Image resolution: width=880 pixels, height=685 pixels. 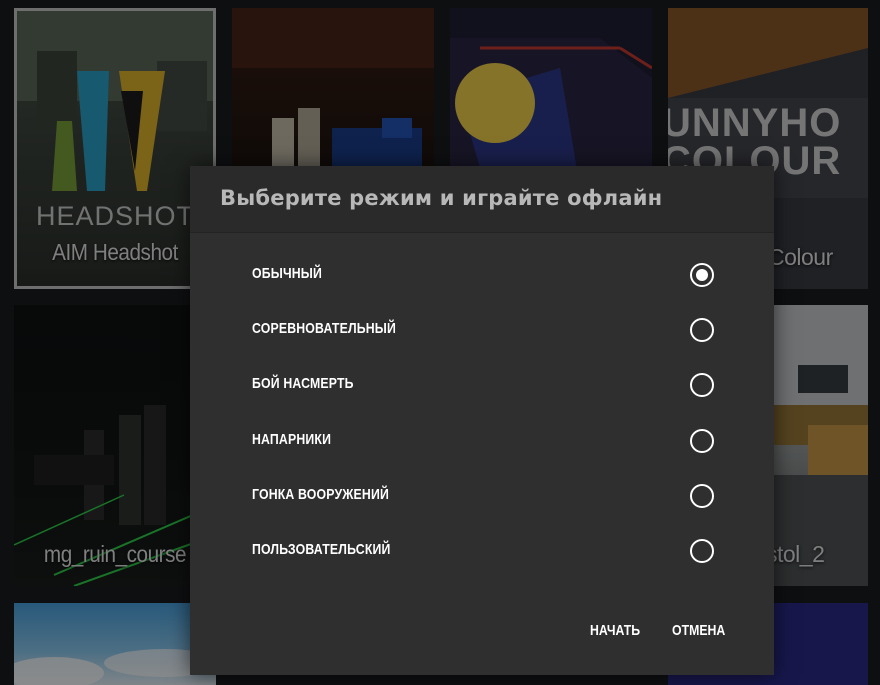 I want to click on mode-option-label: ОБЫЧНЫЙ, so click(x=287, y=273).